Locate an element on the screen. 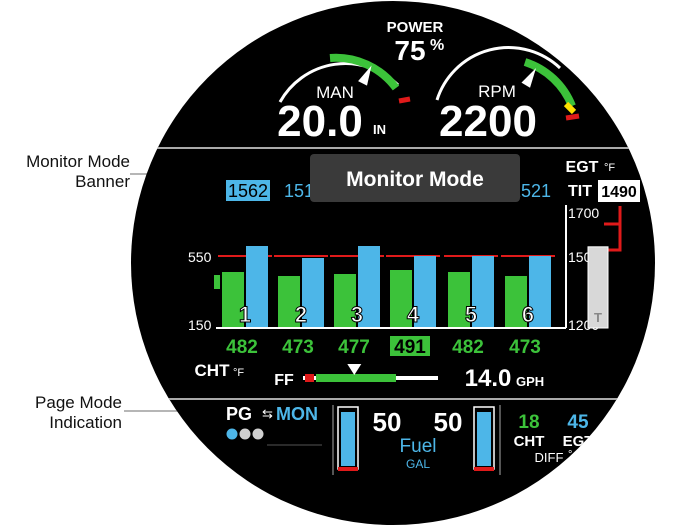  fuel-flow-value: 14.0 is located at coordinates (488, 378).